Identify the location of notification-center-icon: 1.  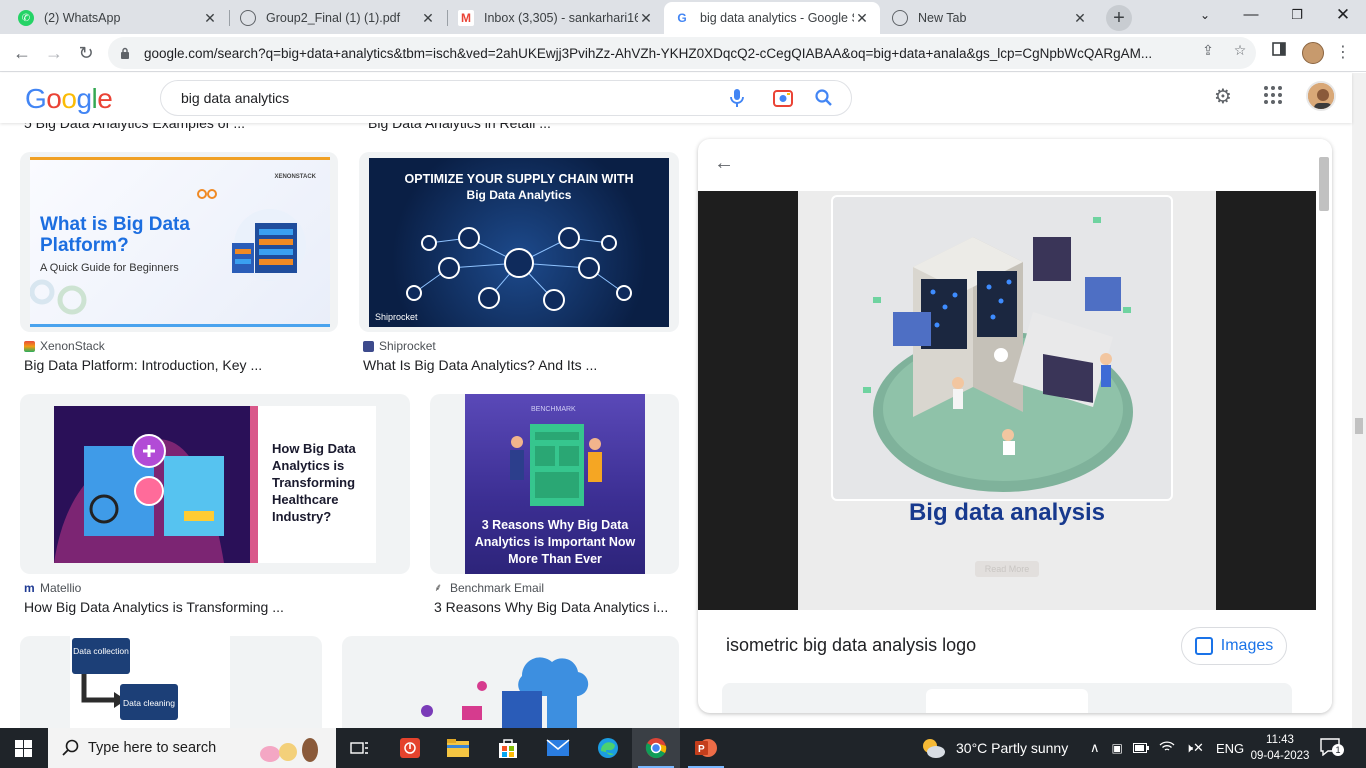
(1332, 747).